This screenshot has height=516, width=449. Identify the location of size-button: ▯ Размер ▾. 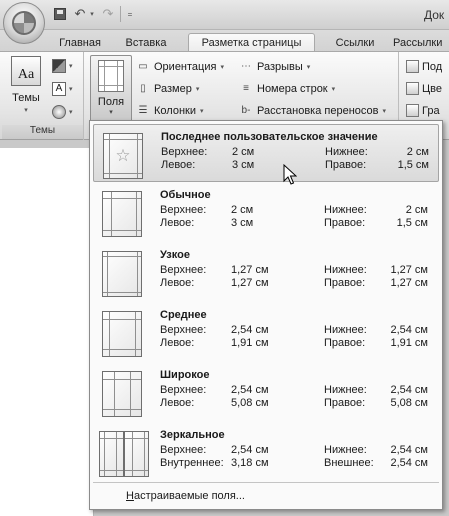
(167, 88).